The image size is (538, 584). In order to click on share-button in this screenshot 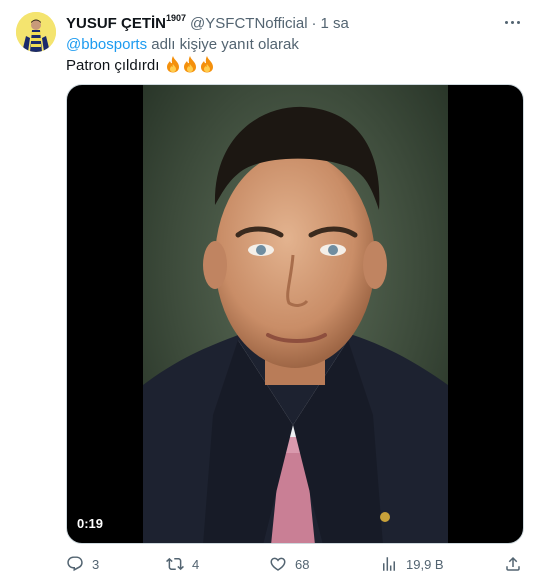, I will do `click(513, 564)`.